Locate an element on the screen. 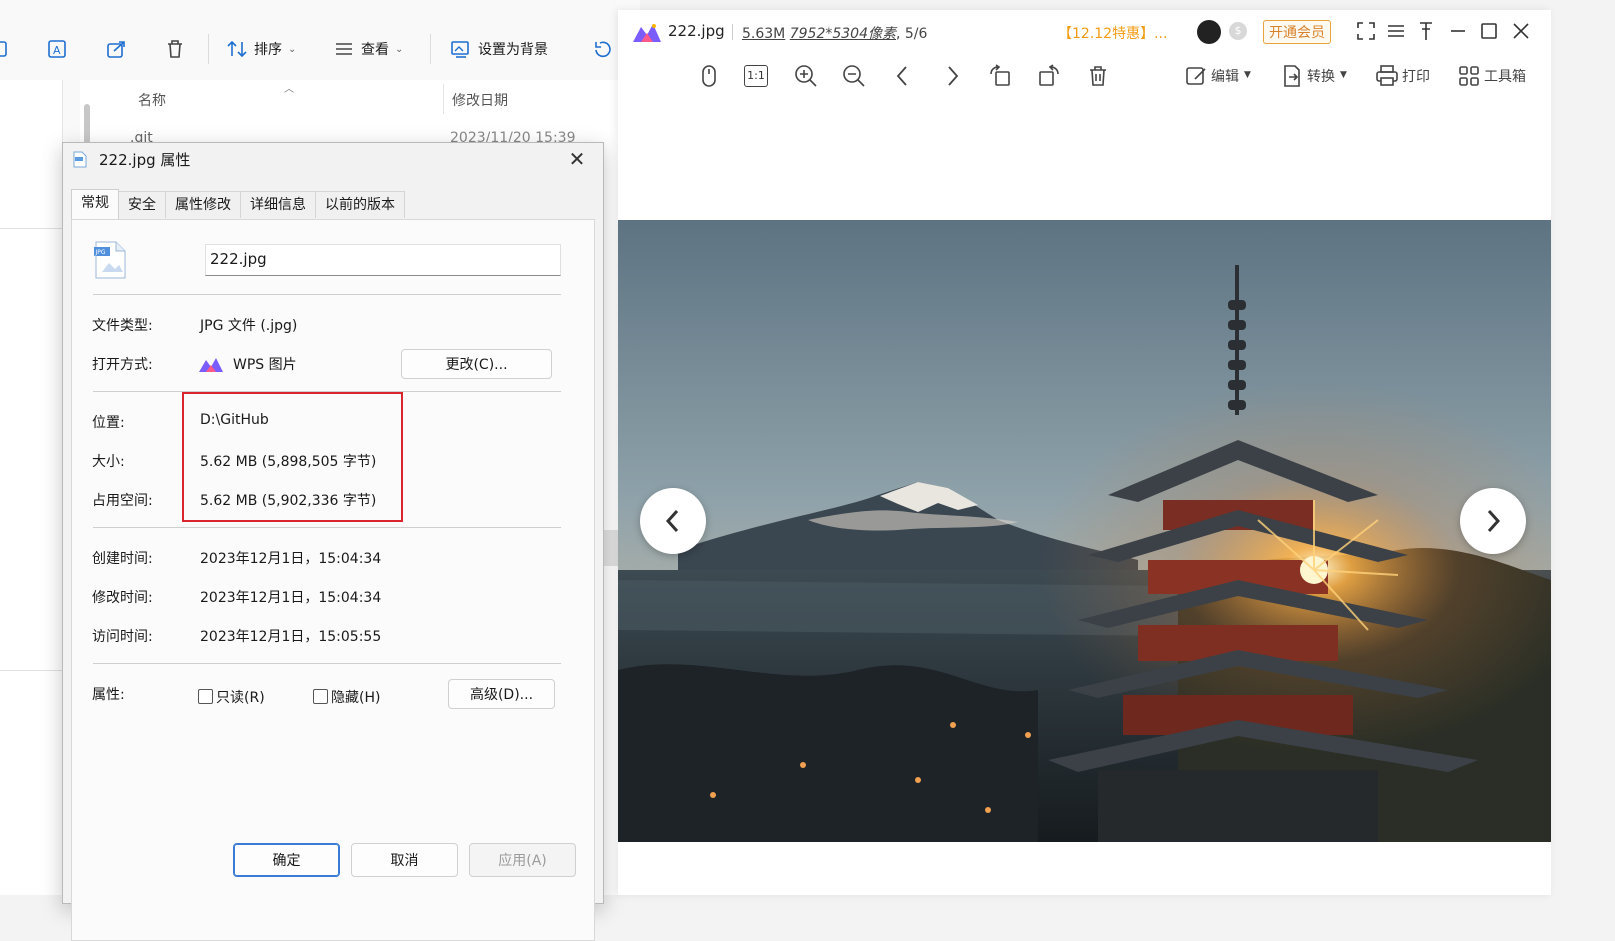 Image resolution: width=1615 pixels, height=941 pixels. previous-image-button is located at coordinates (673, 521).